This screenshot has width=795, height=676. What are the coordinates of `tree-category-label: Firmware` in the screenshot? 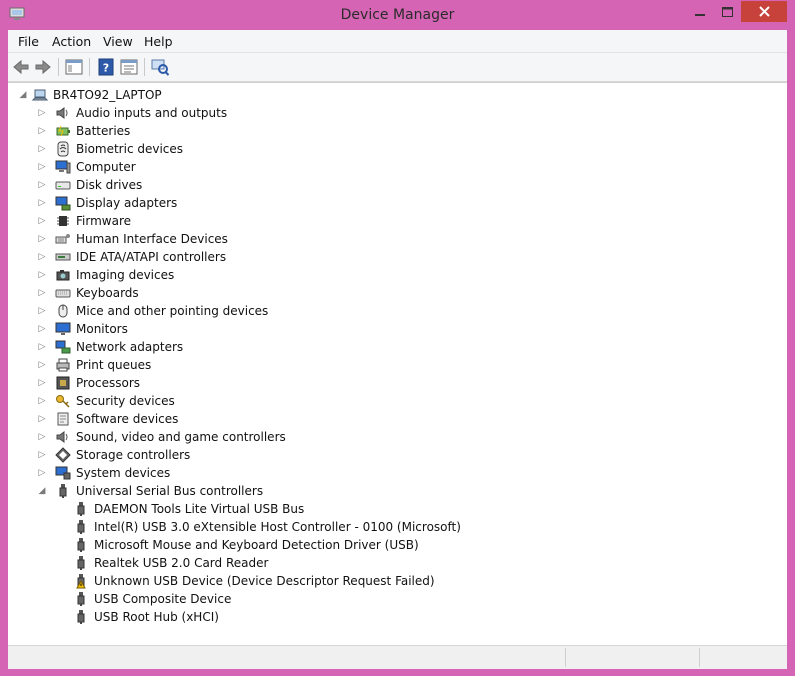 It's located at (103, 221).